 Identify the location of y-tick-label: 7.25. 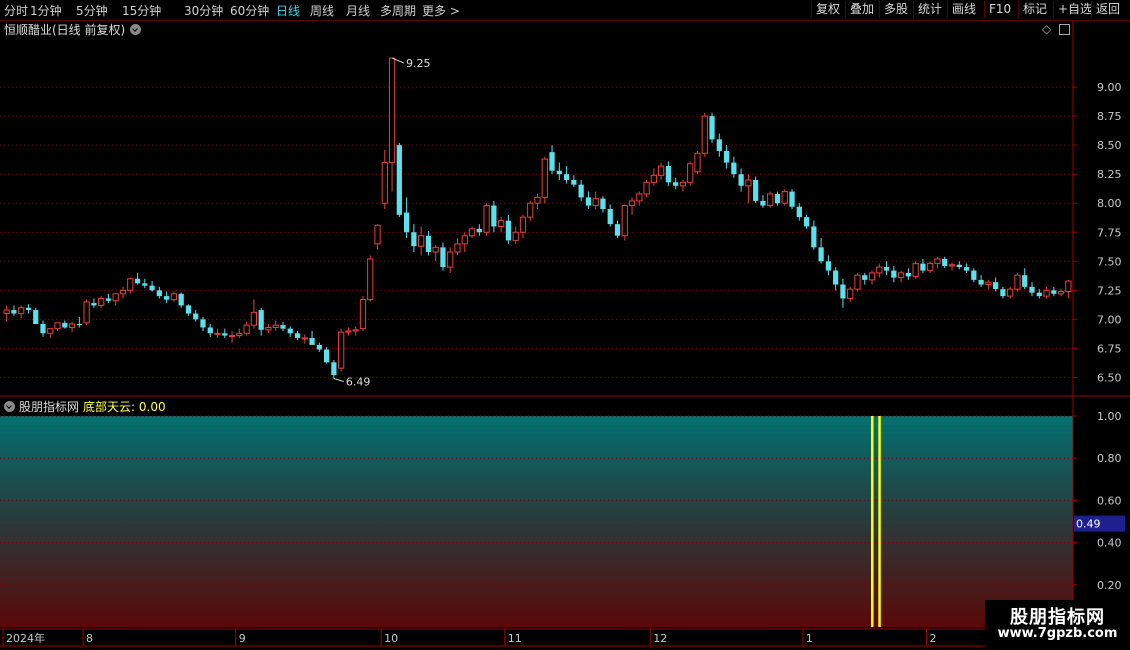
(1109, 290).